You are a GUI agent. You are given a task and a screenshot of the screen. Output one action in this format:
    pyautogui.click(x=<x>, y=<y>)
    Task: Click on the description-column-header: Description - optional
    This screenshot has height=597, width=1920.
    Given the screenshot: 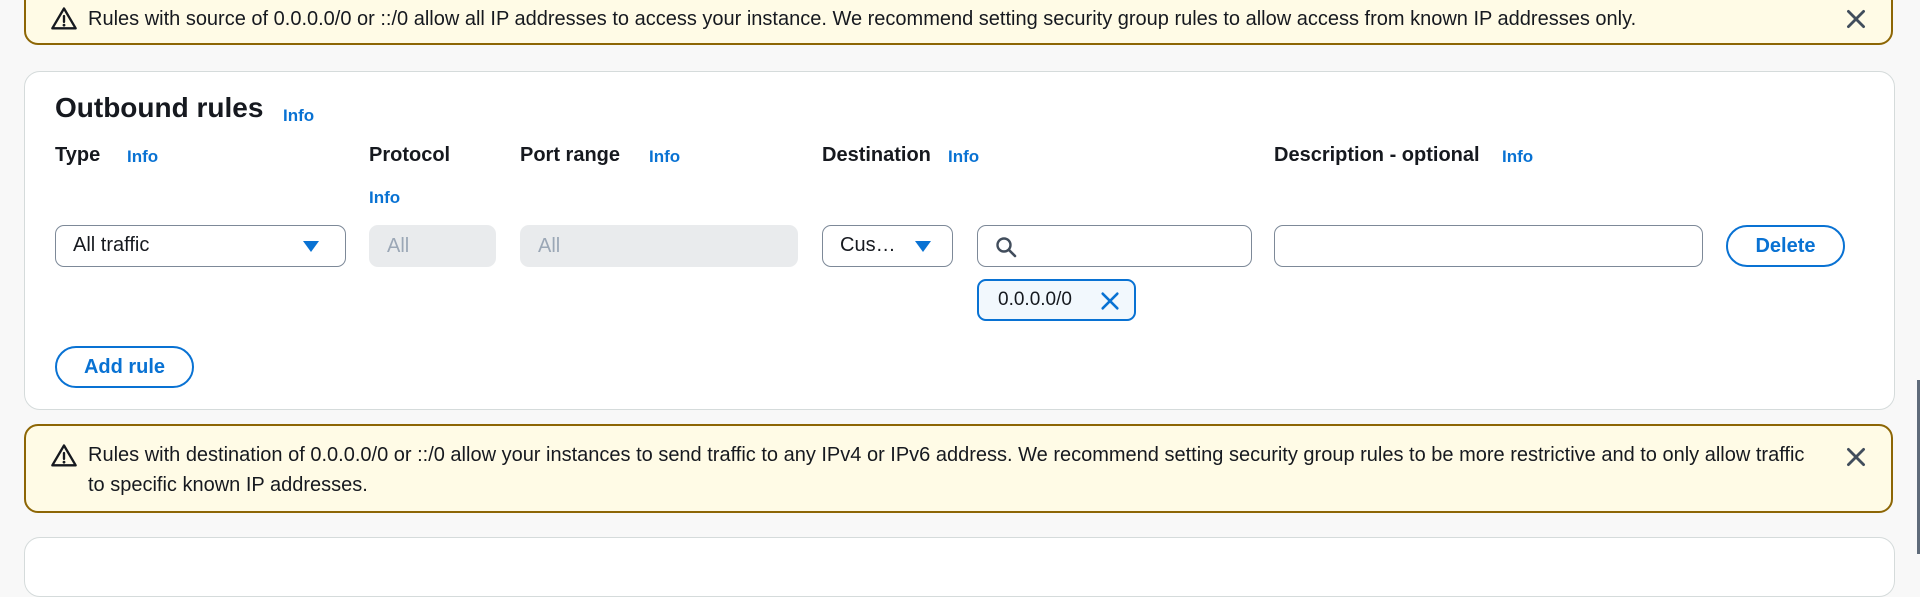 What is the action you would take?
    pyautogui.click(x=1377, y=155)
    